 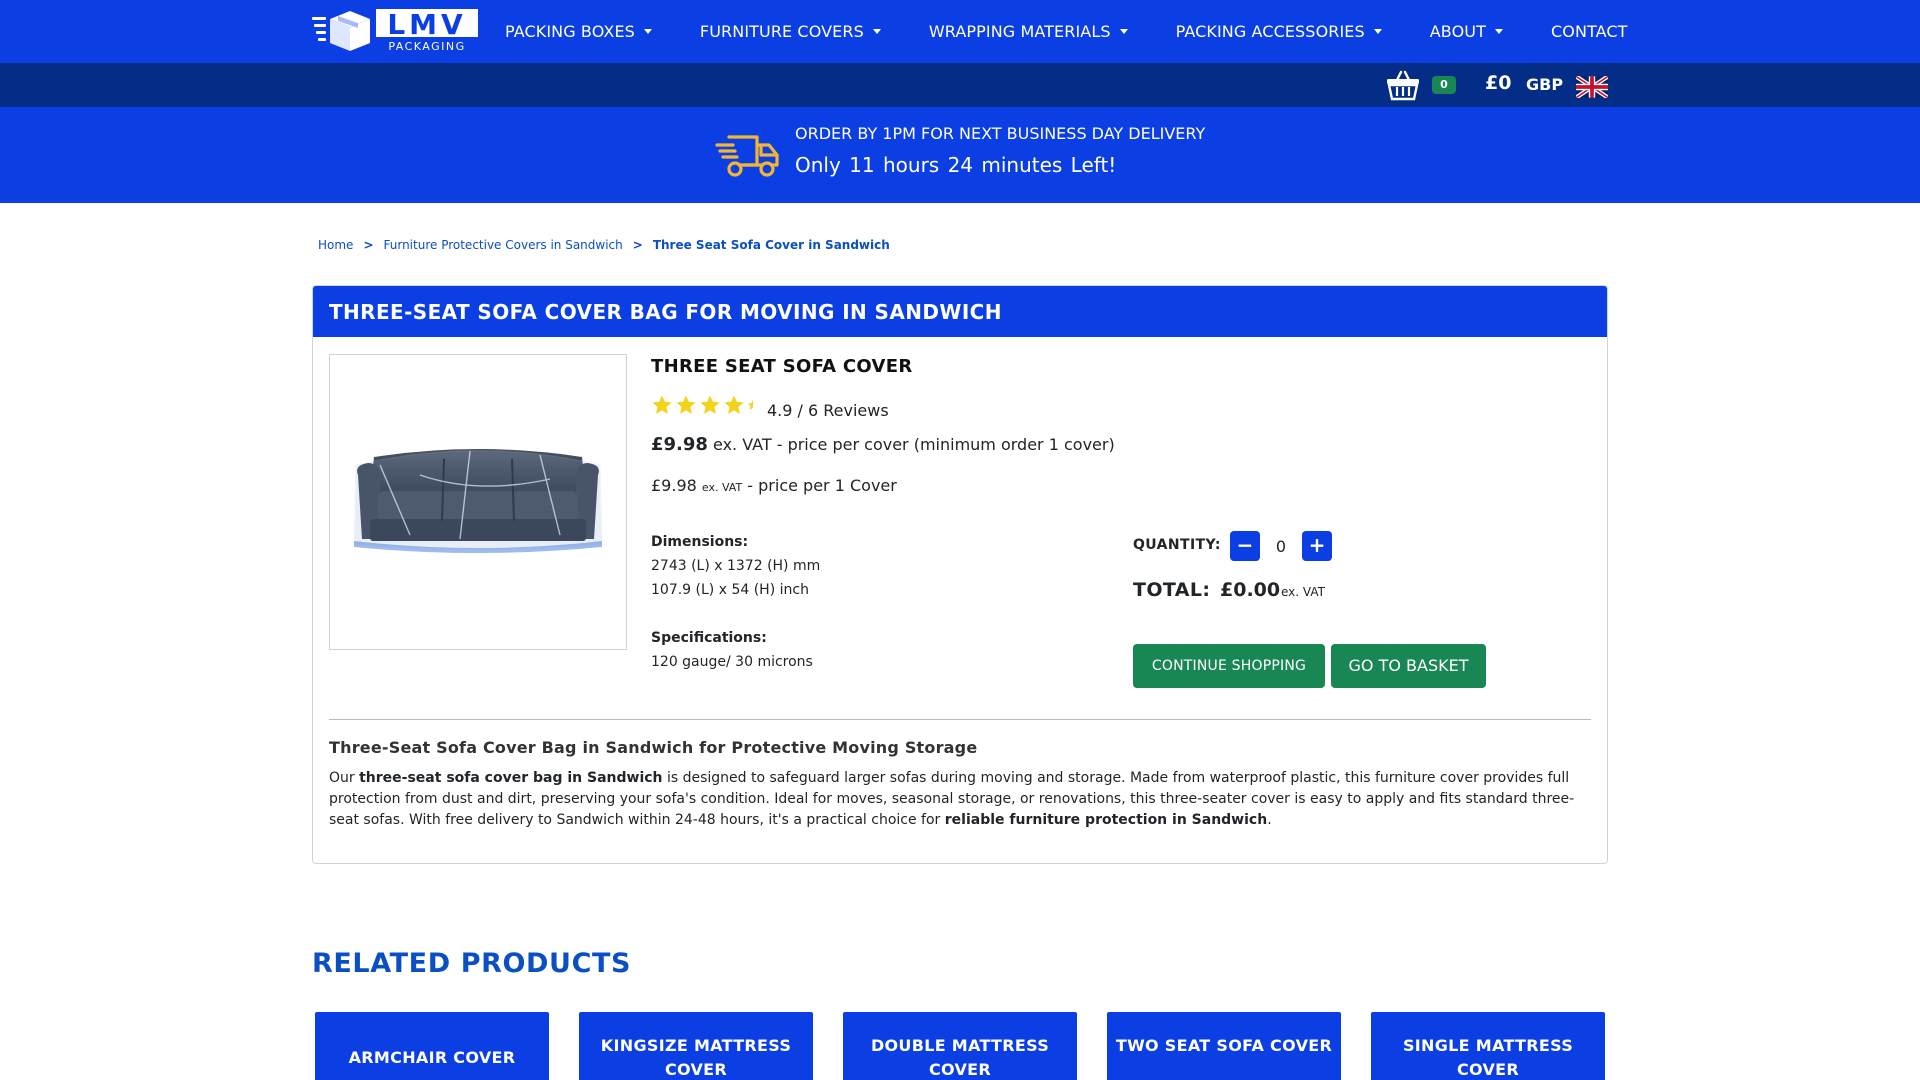 What do you see at coordinates (722, 487) in the screenshot?
I see `unit-exvat: ex. VAT` at bounding box center [722, 487].